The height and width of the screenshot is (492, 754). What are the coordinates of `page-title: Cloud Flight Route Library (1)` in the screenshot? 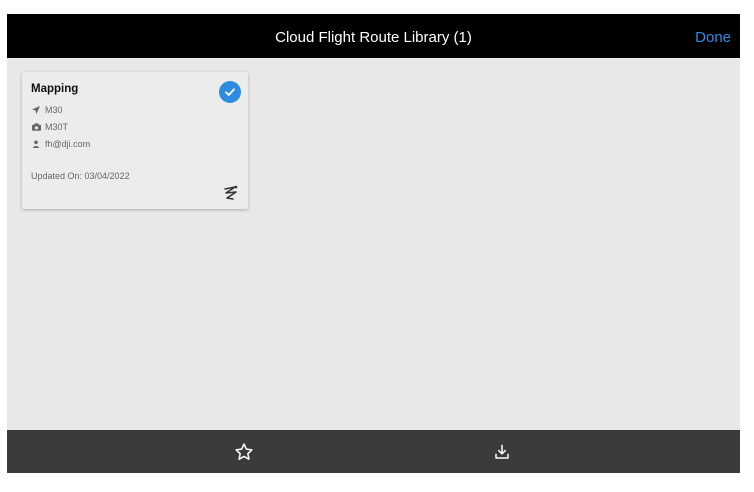 It's located at (373, 37).